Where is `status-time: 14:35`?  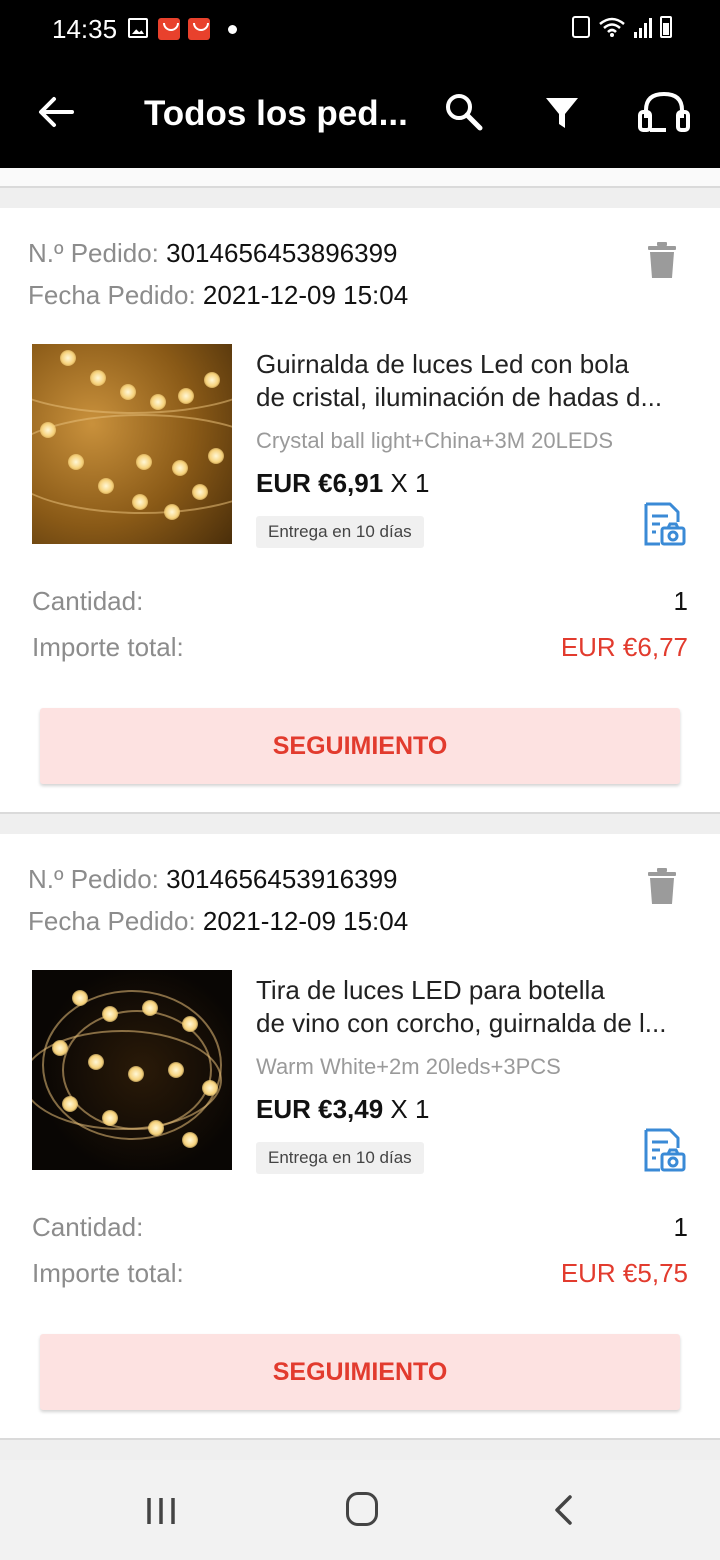 status-time: 14:35 is located at coordinates (85, 29).